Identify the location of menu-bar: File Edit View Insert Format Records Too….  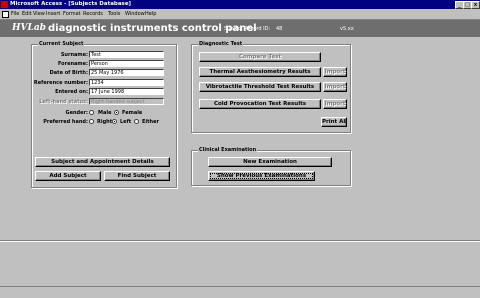
(240, 14).